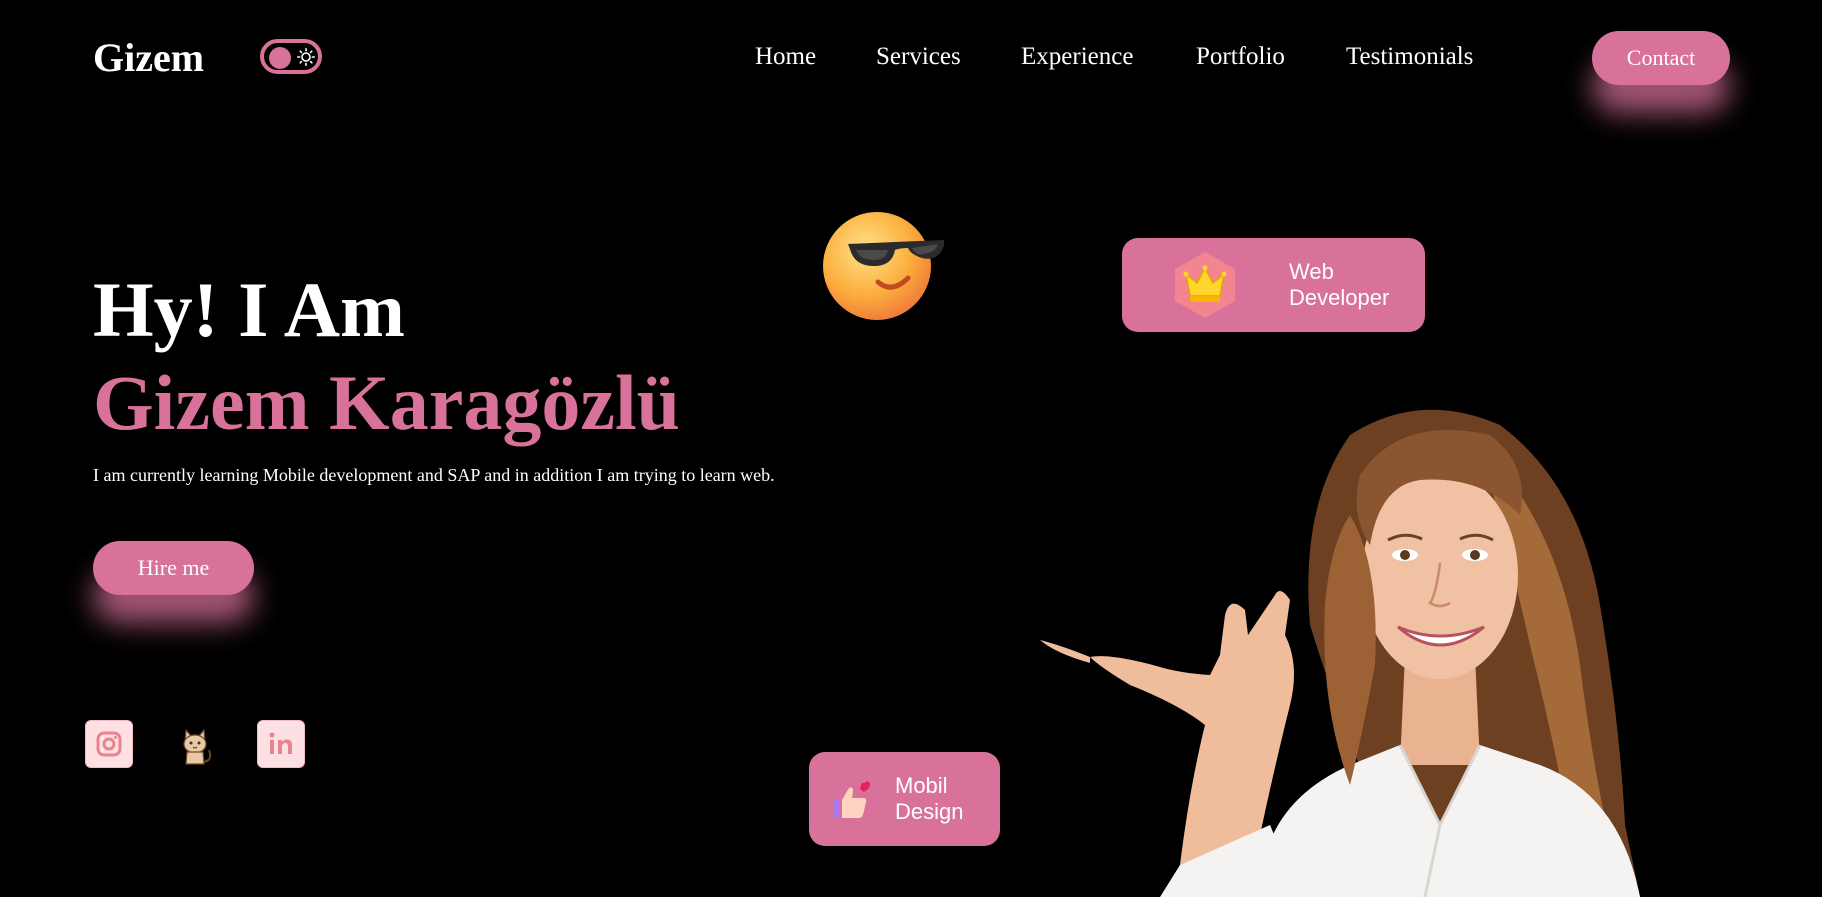 This screenshot has width=1822, height=897. Describe the element at coordinates (387, 402) in the screenshot. I see `hero-name: Gizem Karagözlü` at that location.